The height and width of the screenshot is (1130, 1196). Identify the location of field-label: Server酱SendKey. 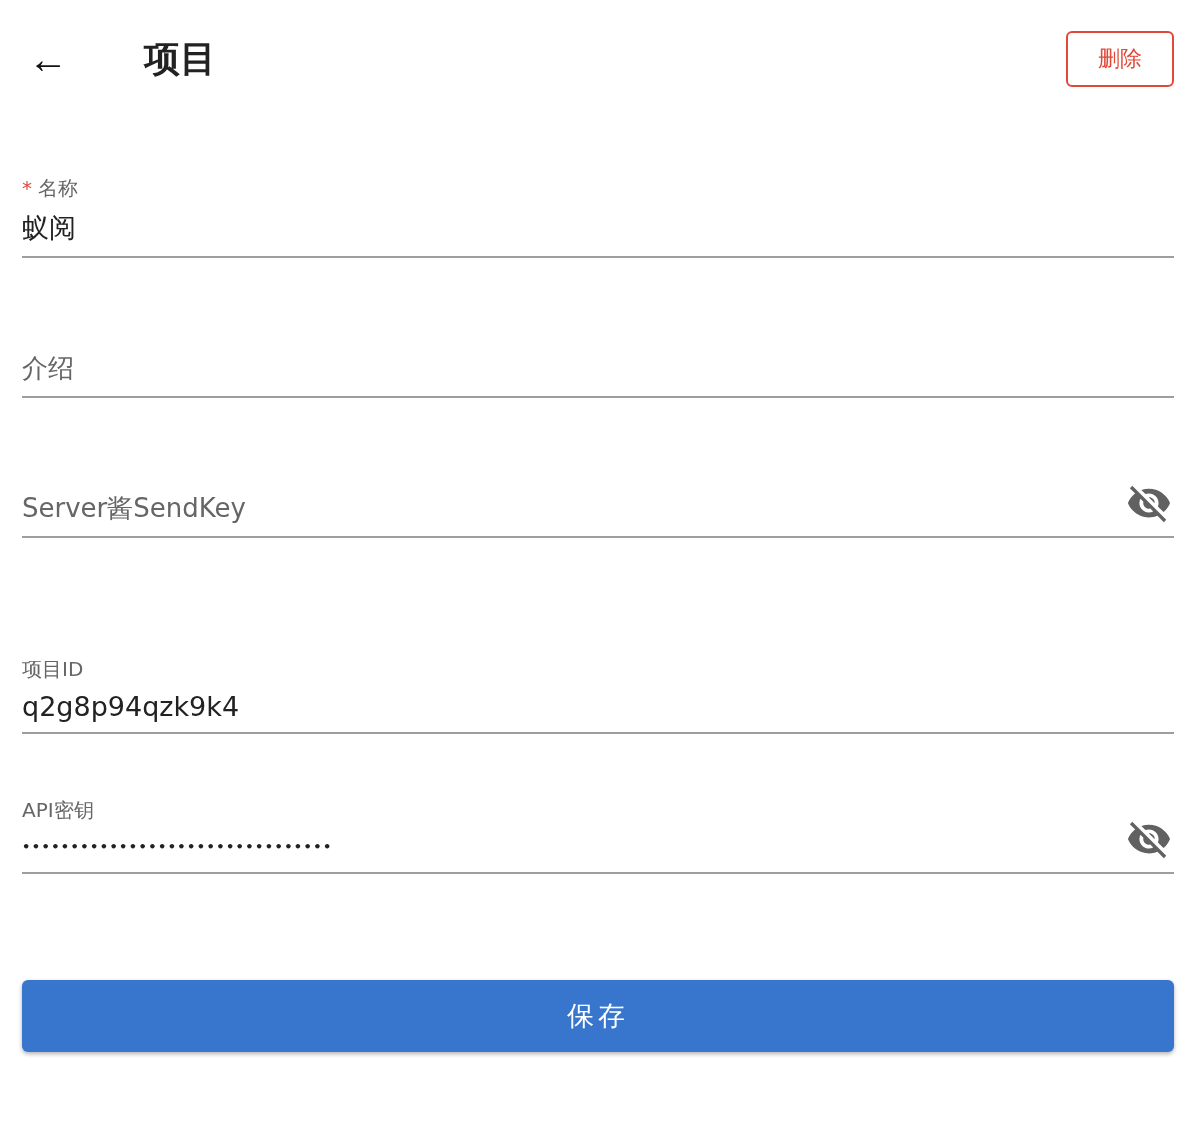
(134, 508).